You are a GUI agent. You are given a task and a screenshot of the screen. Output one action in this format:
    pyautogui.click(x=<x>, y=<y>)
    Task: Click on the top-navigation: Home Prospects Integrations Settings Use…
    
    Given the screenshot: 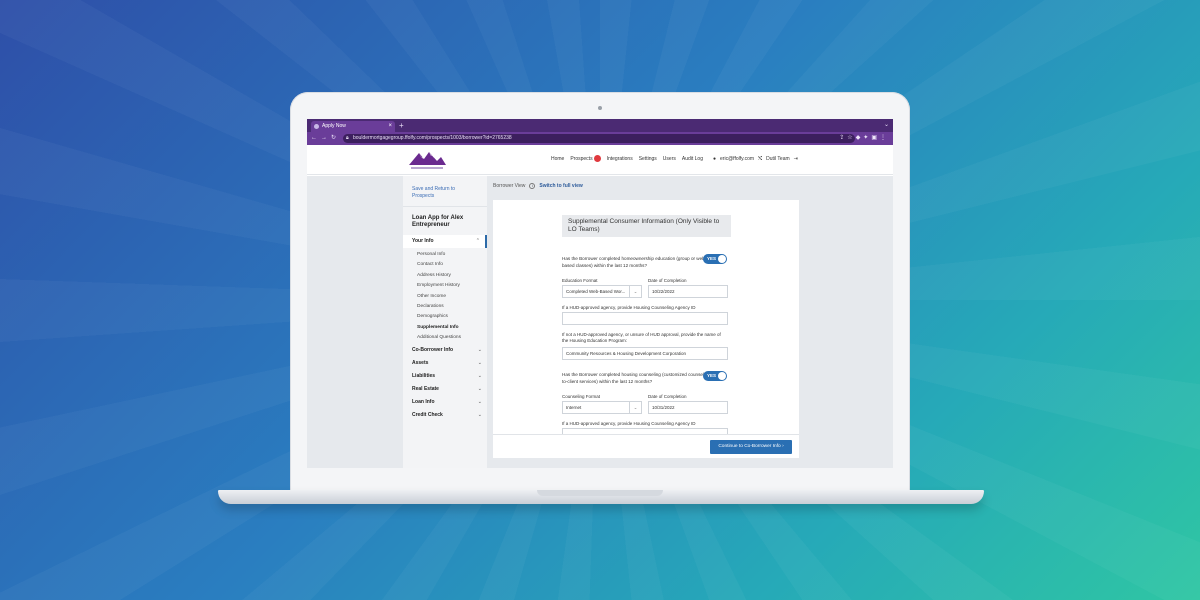 What is the action you would take?
    pyautogui.click(x=627, y=159)
    